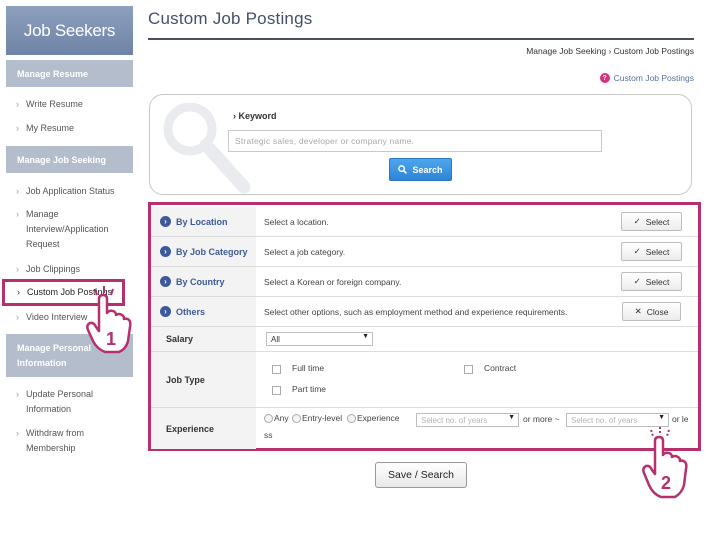 The image size is (710, 533). I want to click on experience-label: Experience, so click(203, 428).